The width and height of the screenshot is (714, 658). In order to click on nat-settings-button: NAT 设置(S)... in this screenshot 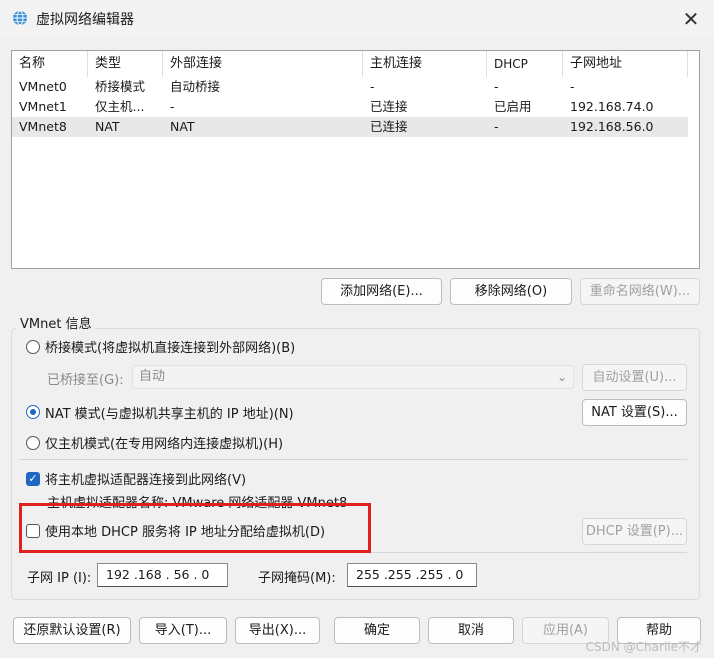, I will do `click(634, 412)`.